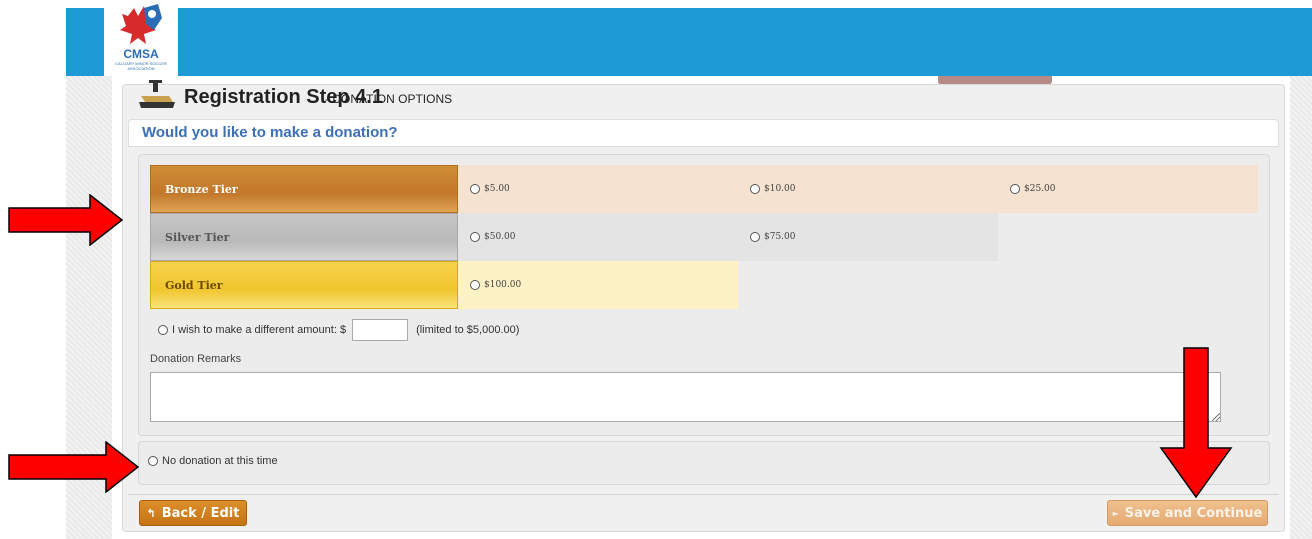 This screenshot has width=1312, height=539. What do you see at coordinates (304, 285) in the screenshot?
I see `tier-label-gold: Gold Tier` at bounding box center [304, 285].